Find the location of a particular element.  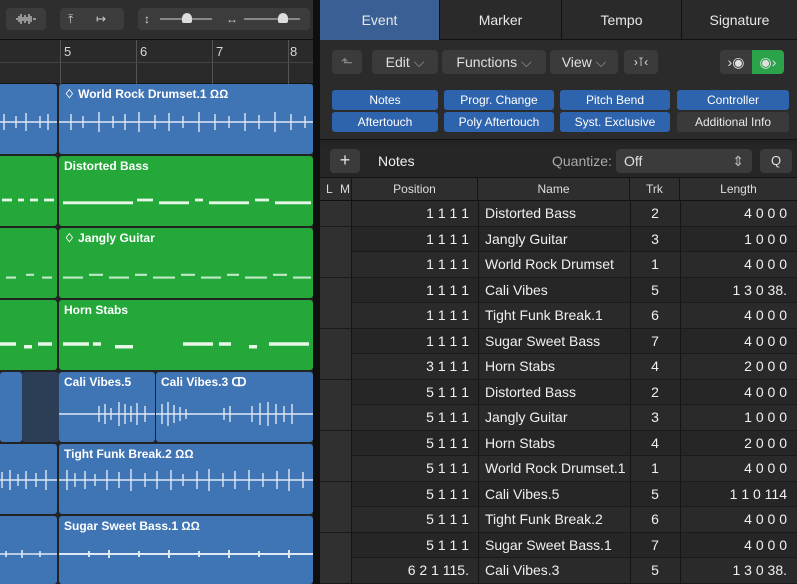

event-row: 1 1 1 1 Jangly Guitar 3 1 0 0 0 is located at coordinates (558, 239).